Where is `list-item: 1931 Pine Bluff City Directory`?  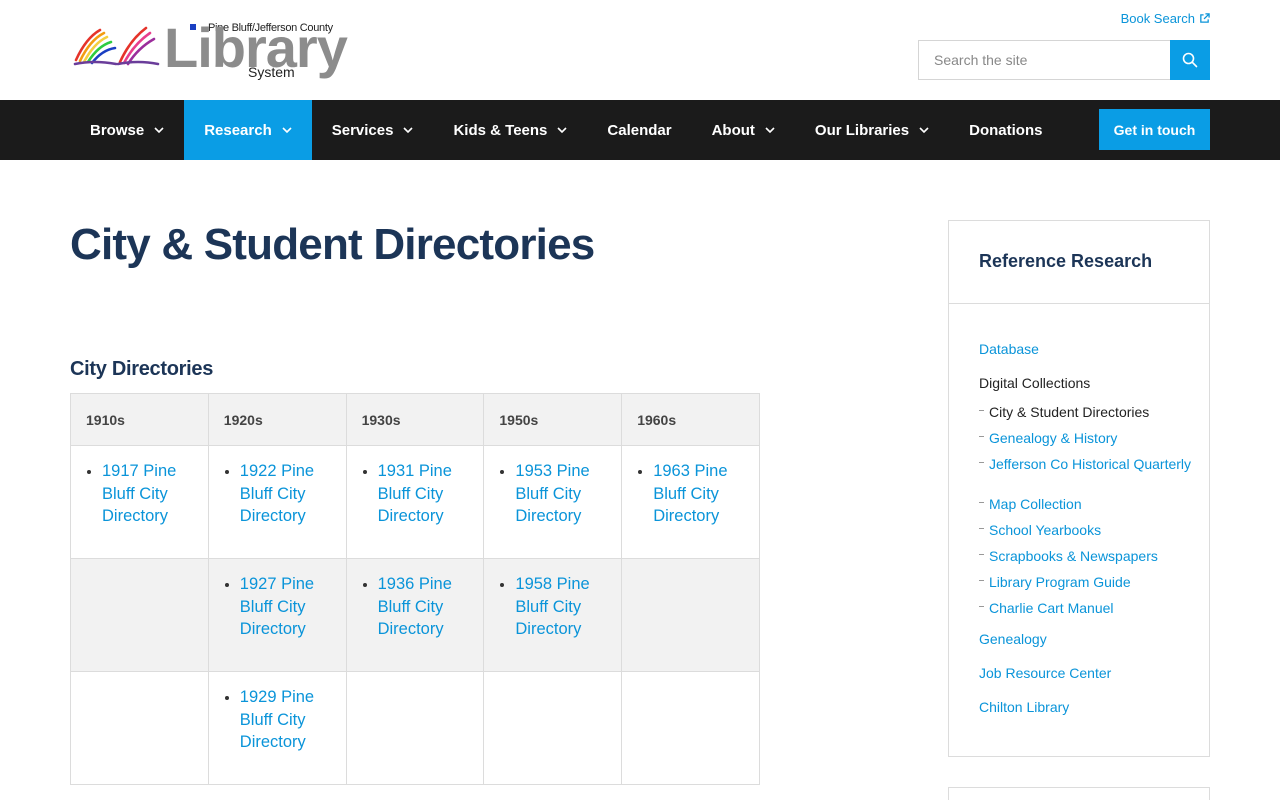
list-item: 1931 Pine Bluff City Directory is located at coordinates (423, 494).